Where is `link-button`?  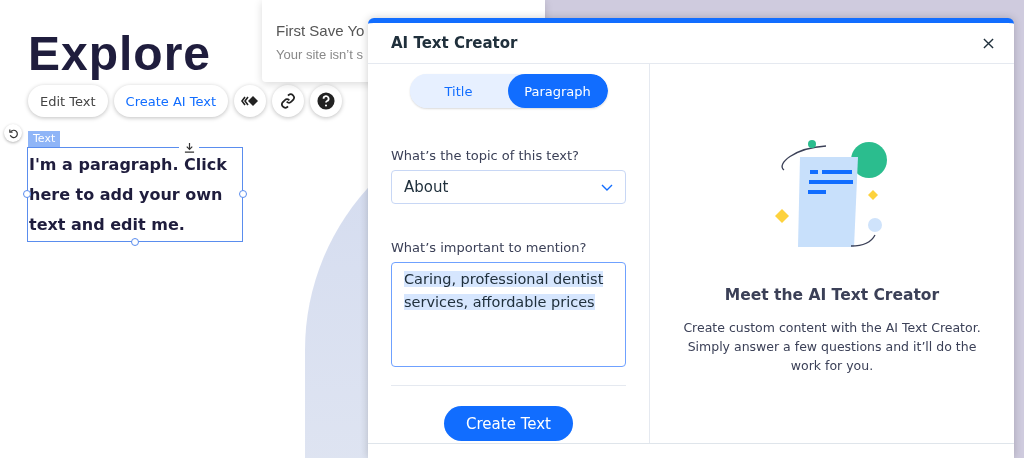
link-button is located at coordinates (288, 101).